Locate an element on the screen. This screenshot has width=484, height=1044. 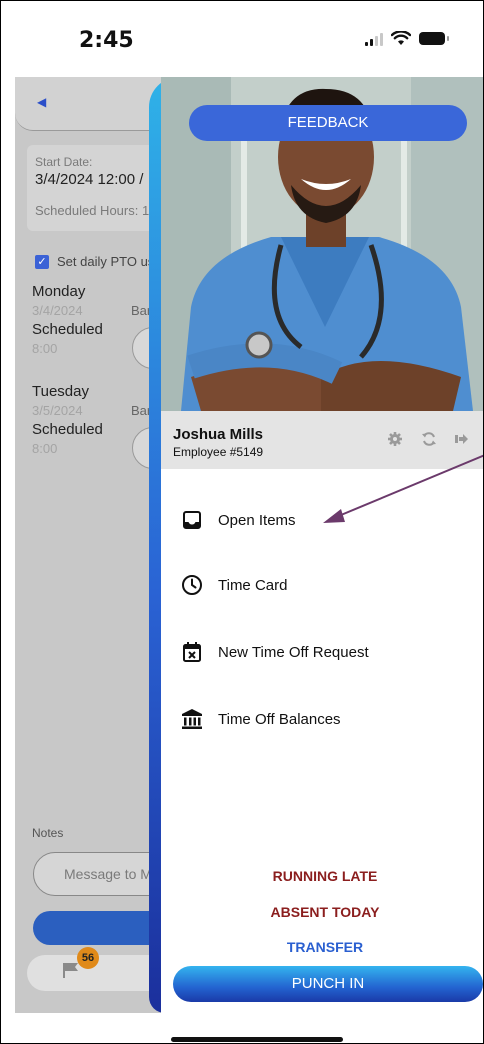
back-icon: ◀ is located at coordinates (41, 102).